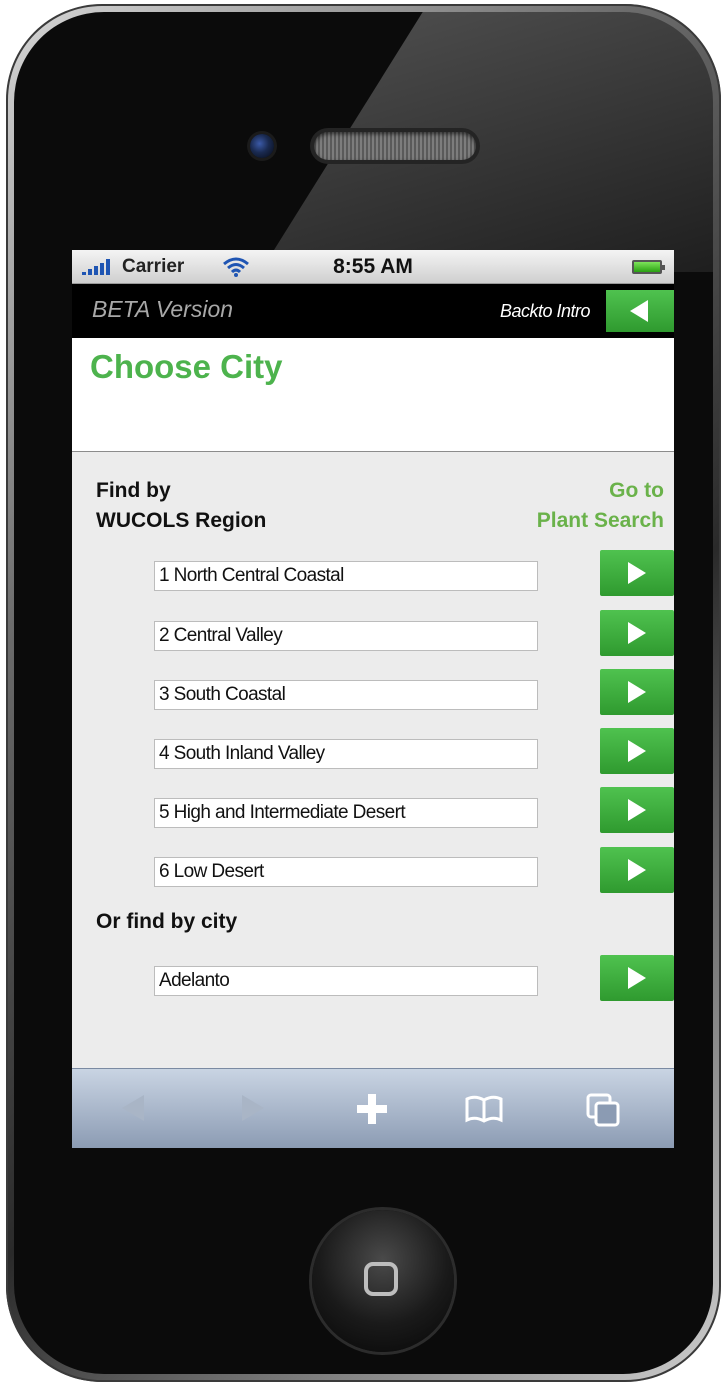 The image size is (725, 1386). I want to click on goto-line1: Go to, so click(636, 490).